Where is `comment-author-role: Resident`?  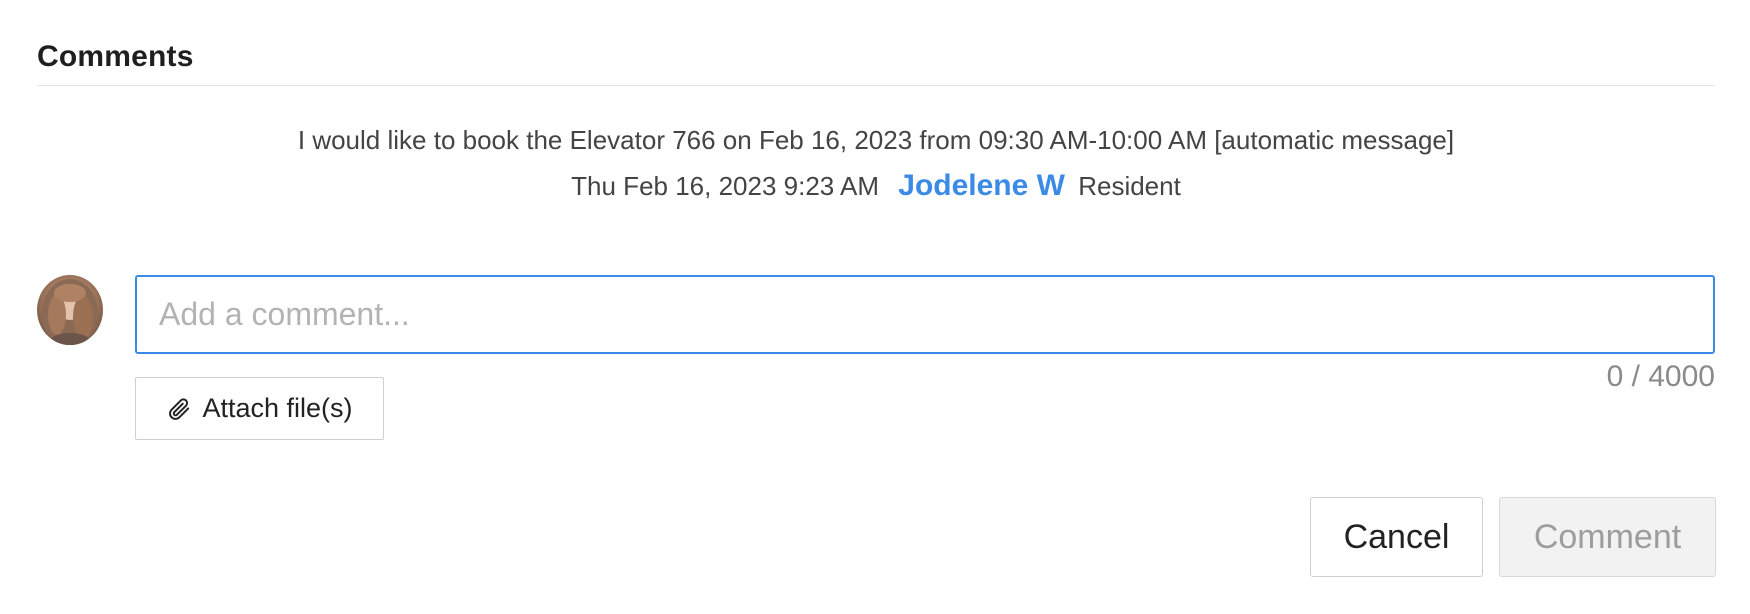 comment-author-role: Resident is located at coordinates (1129, 186).